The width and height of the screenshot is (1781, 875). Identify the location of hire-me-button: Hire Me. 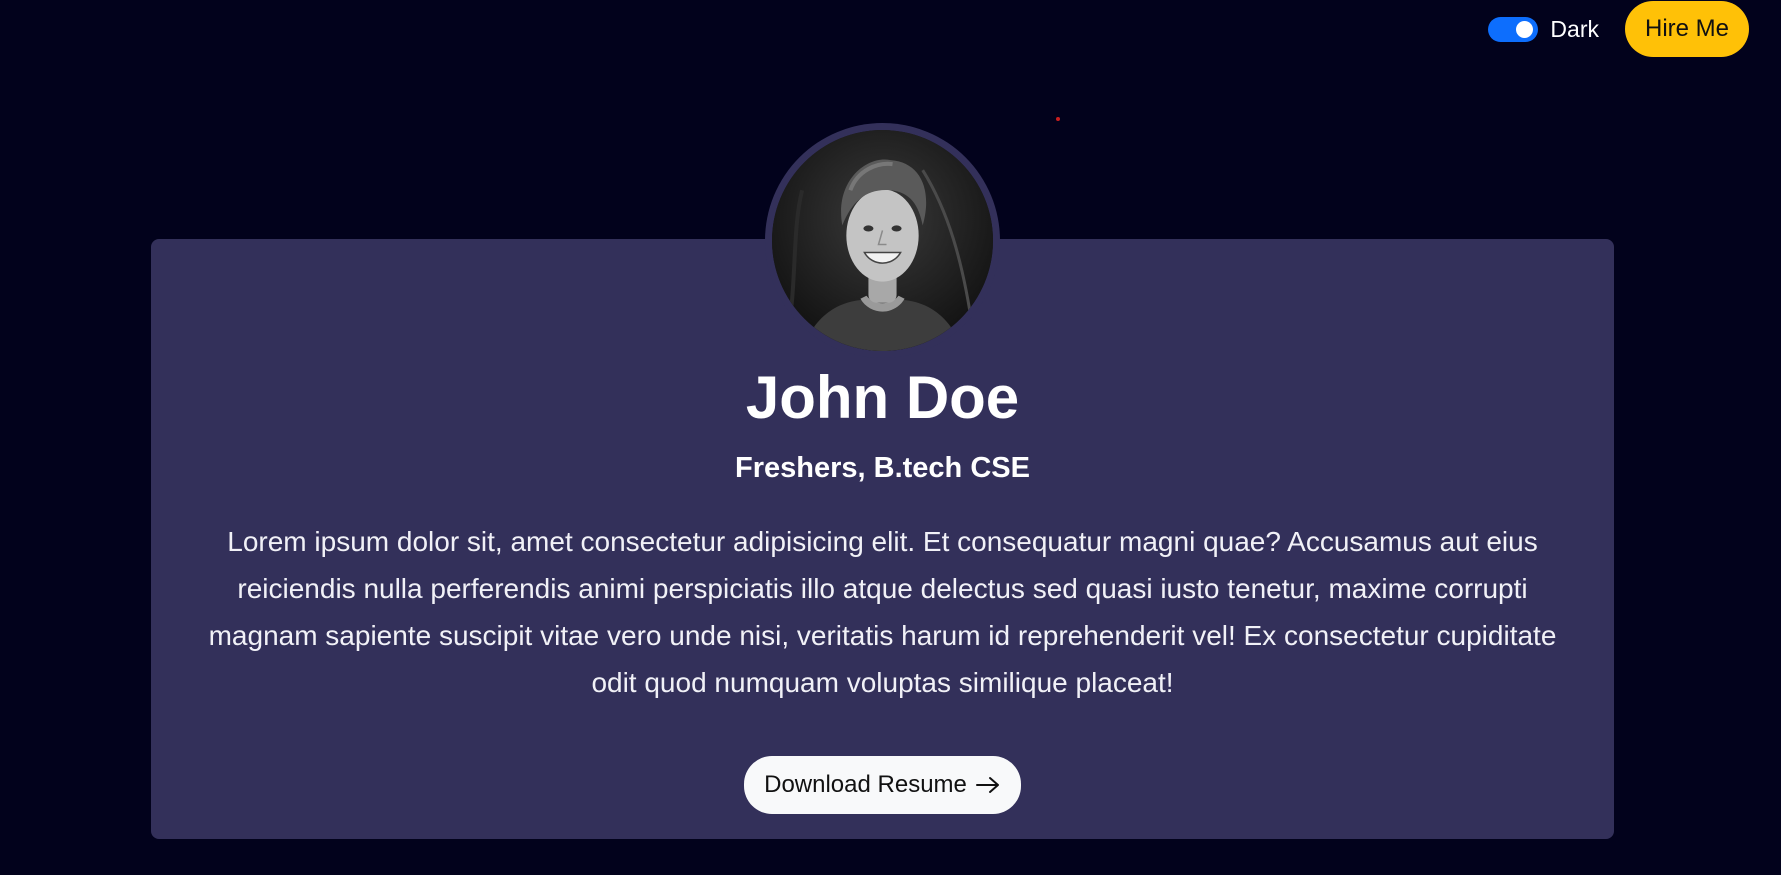
(1686, 29).